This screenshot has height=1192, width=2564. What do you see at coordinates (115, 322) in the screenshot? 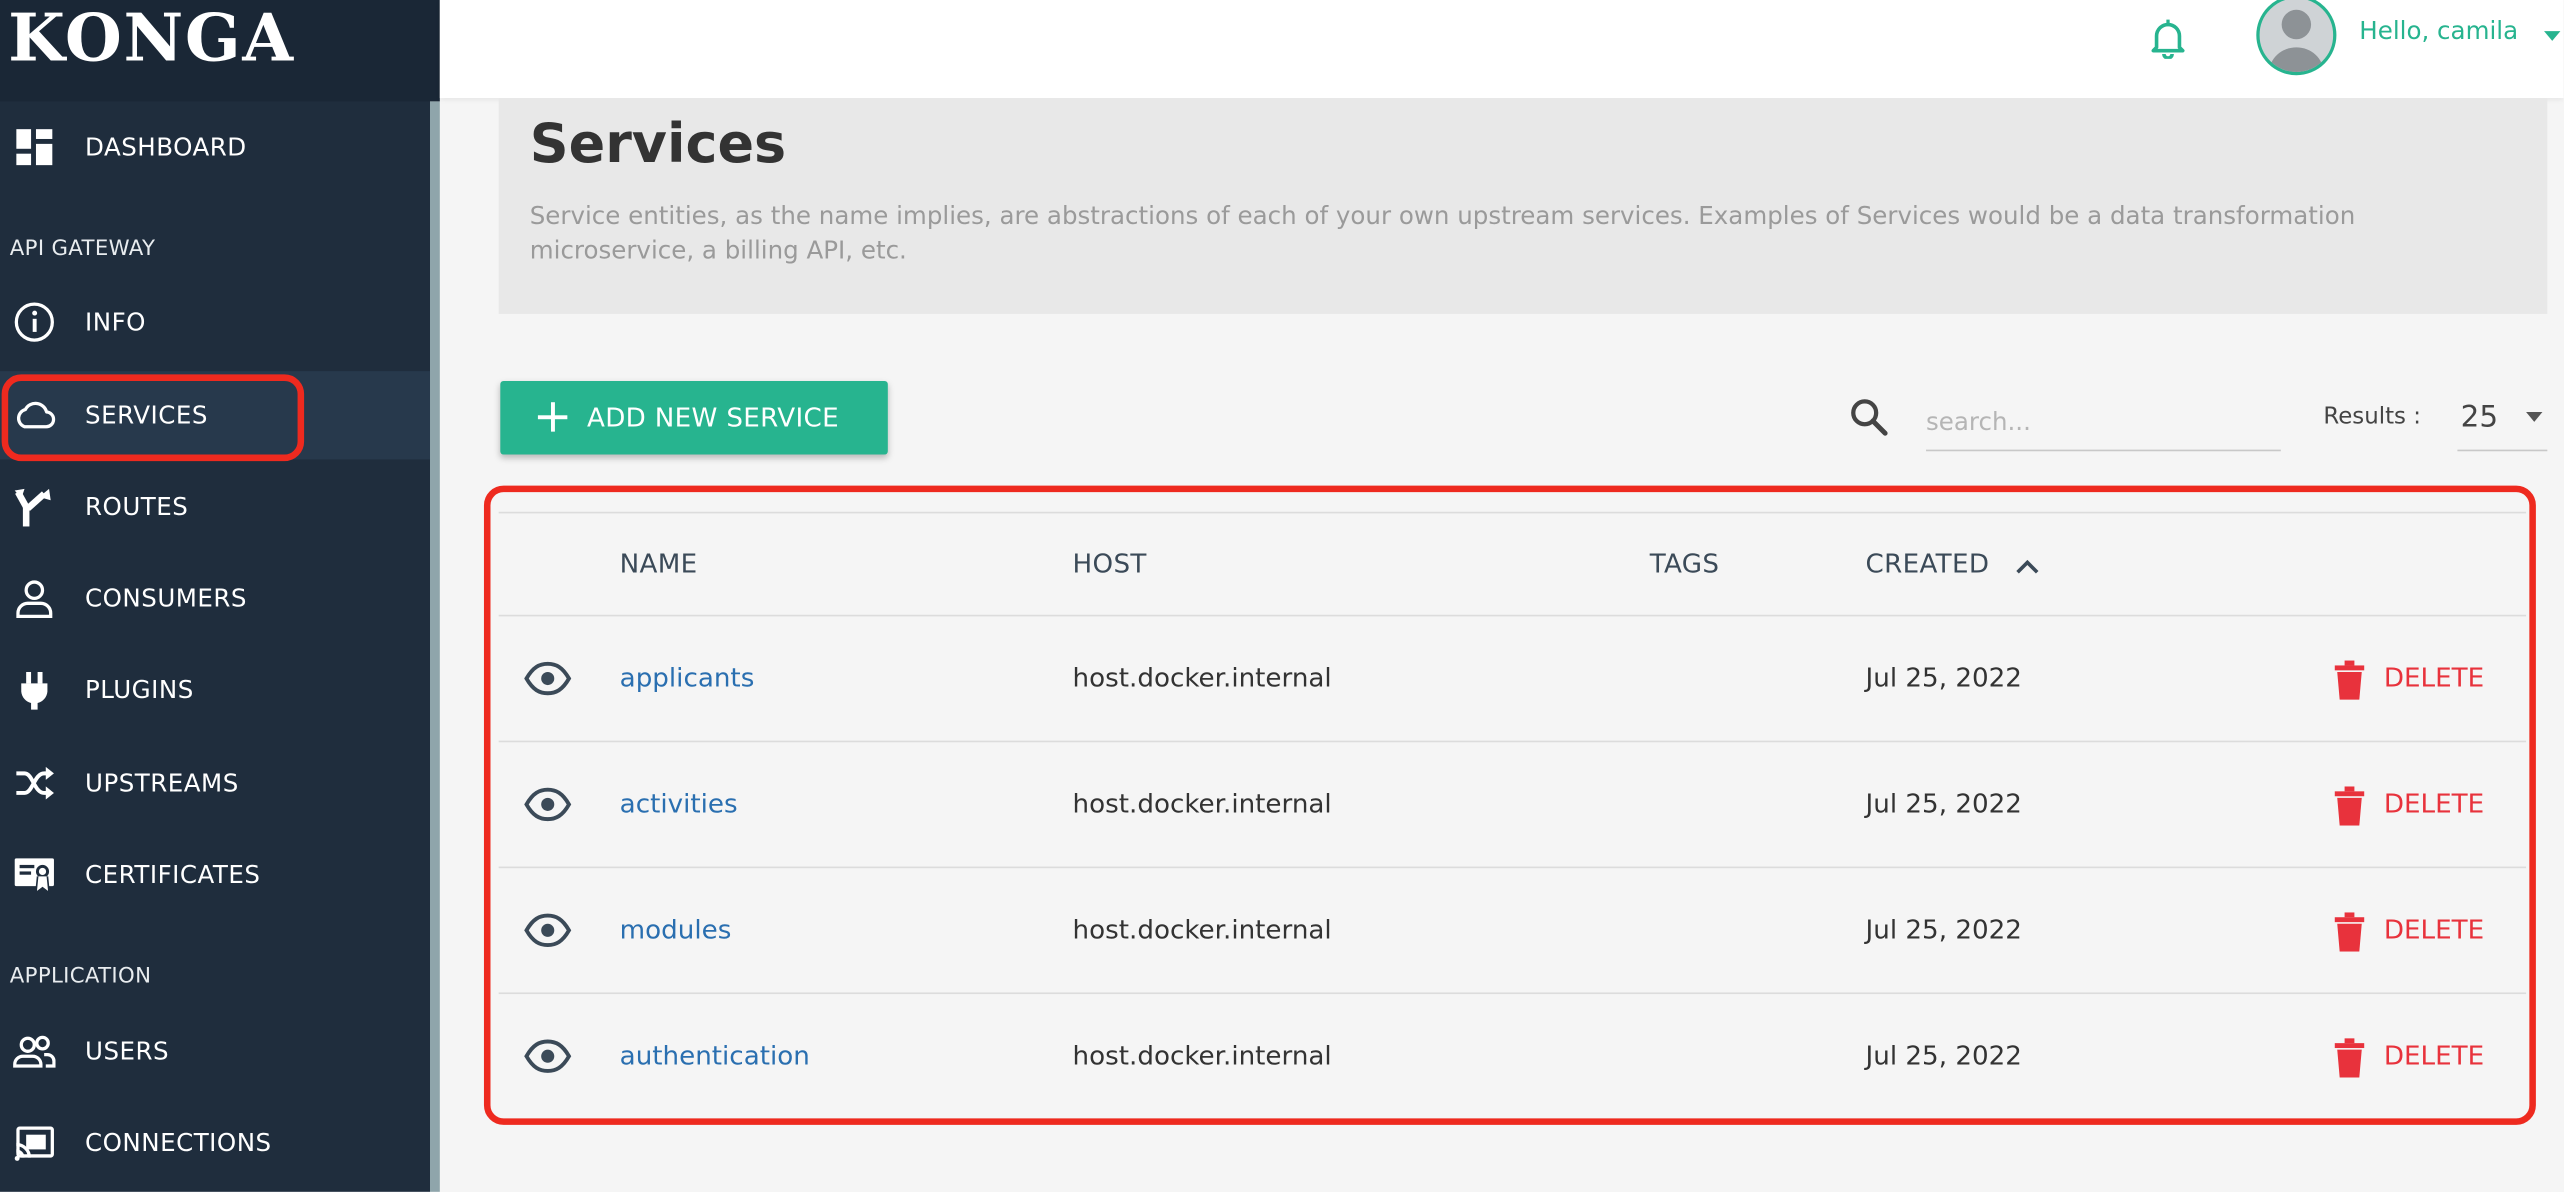
I see `sidebar-item-label: INFO` at bounding box center [115, 322].